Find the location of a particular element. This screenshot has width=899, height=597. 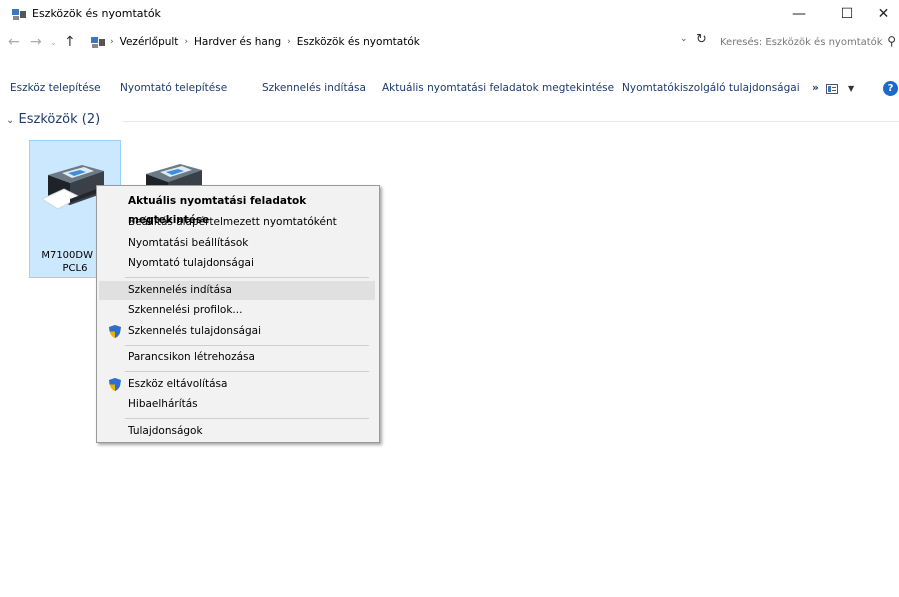

minimize-button: — is located at coordinates (799, 14).